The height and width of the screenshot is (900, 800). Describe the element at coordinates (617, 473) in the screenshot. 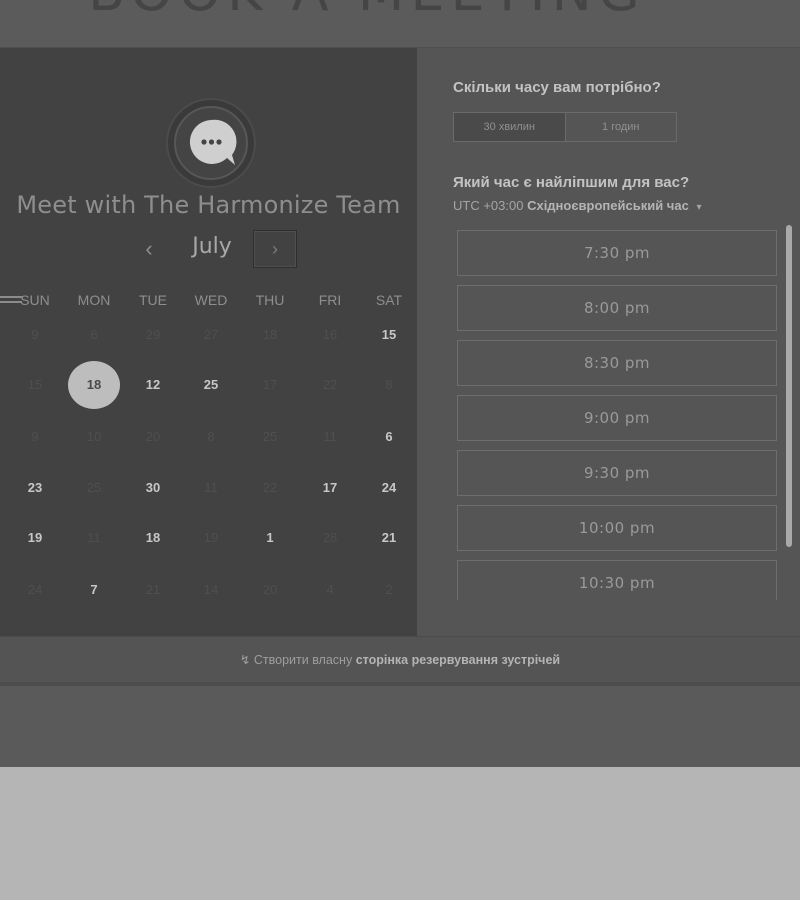

I see `time-slot-button: 9:30 pm` at that location.